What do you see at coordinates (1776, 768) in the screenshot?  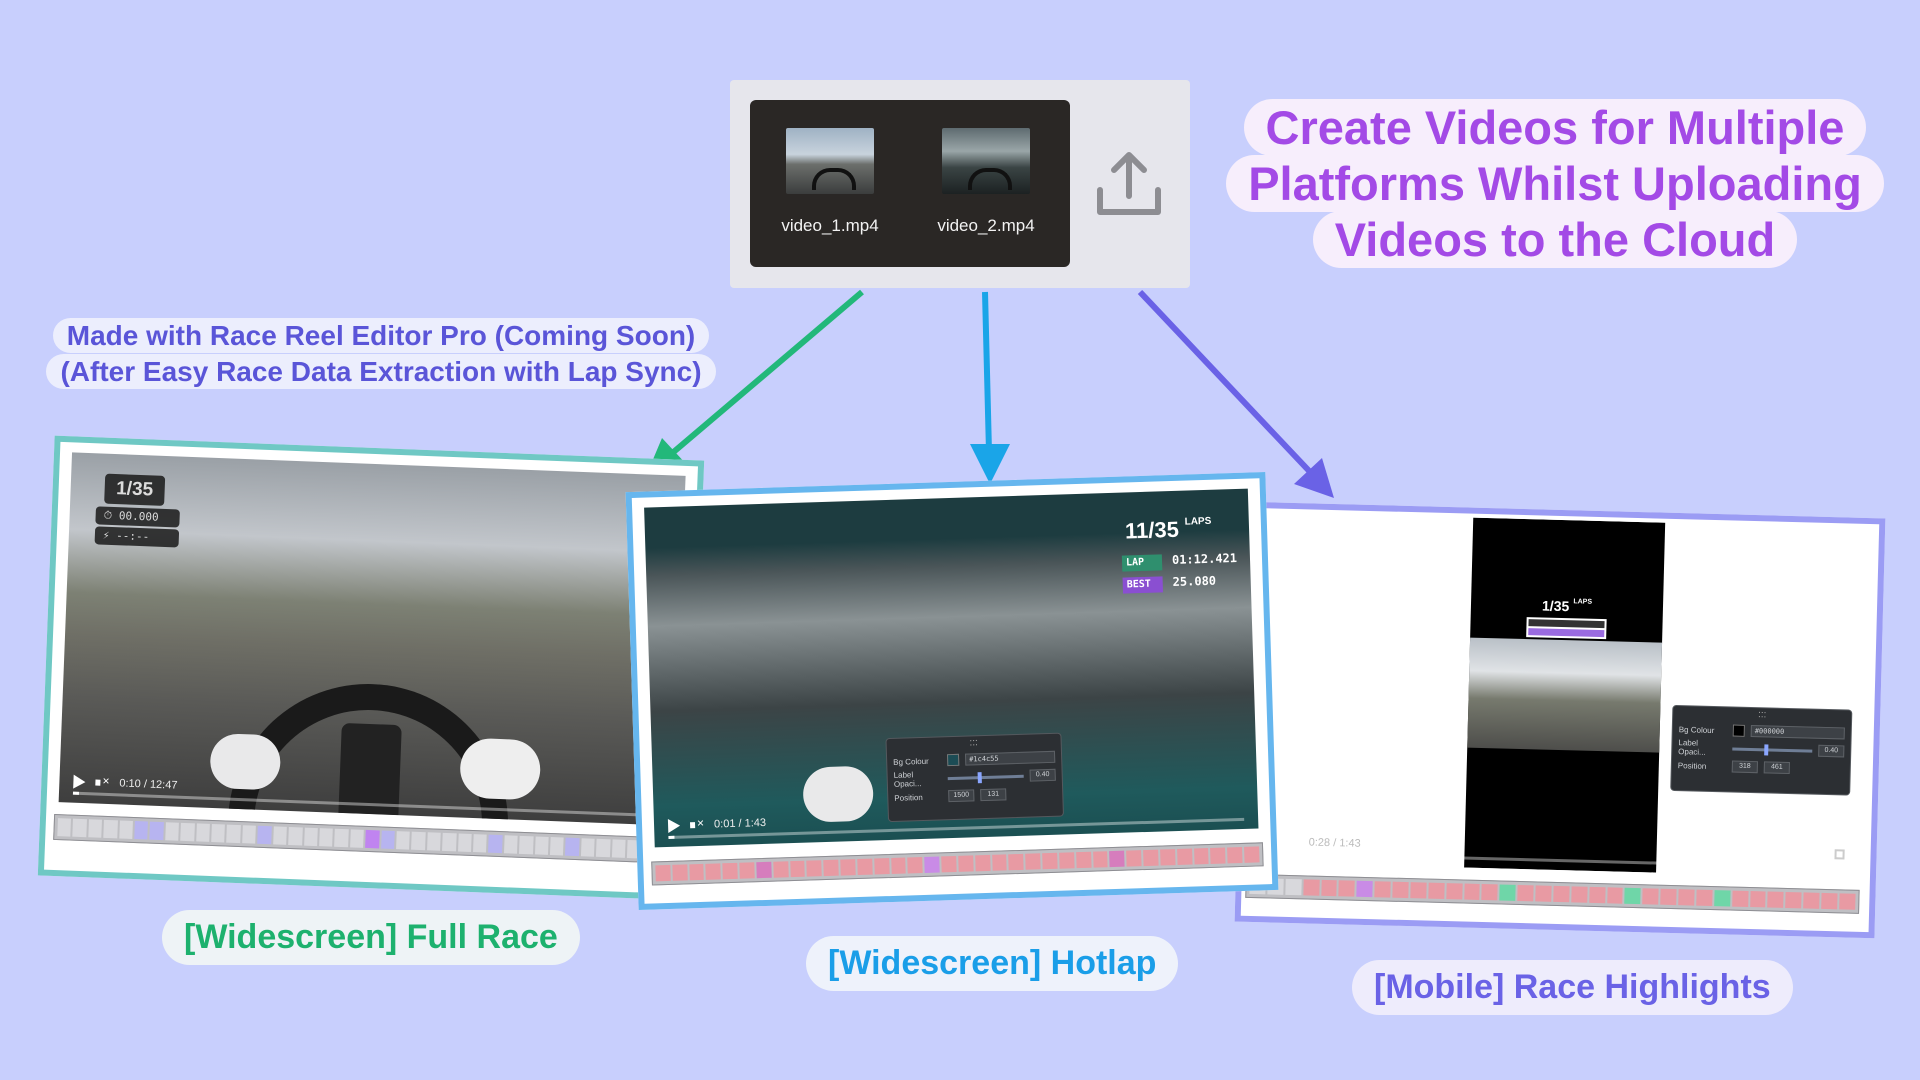 I see `position-y-input: 461` at bounding box center [1776, 768].